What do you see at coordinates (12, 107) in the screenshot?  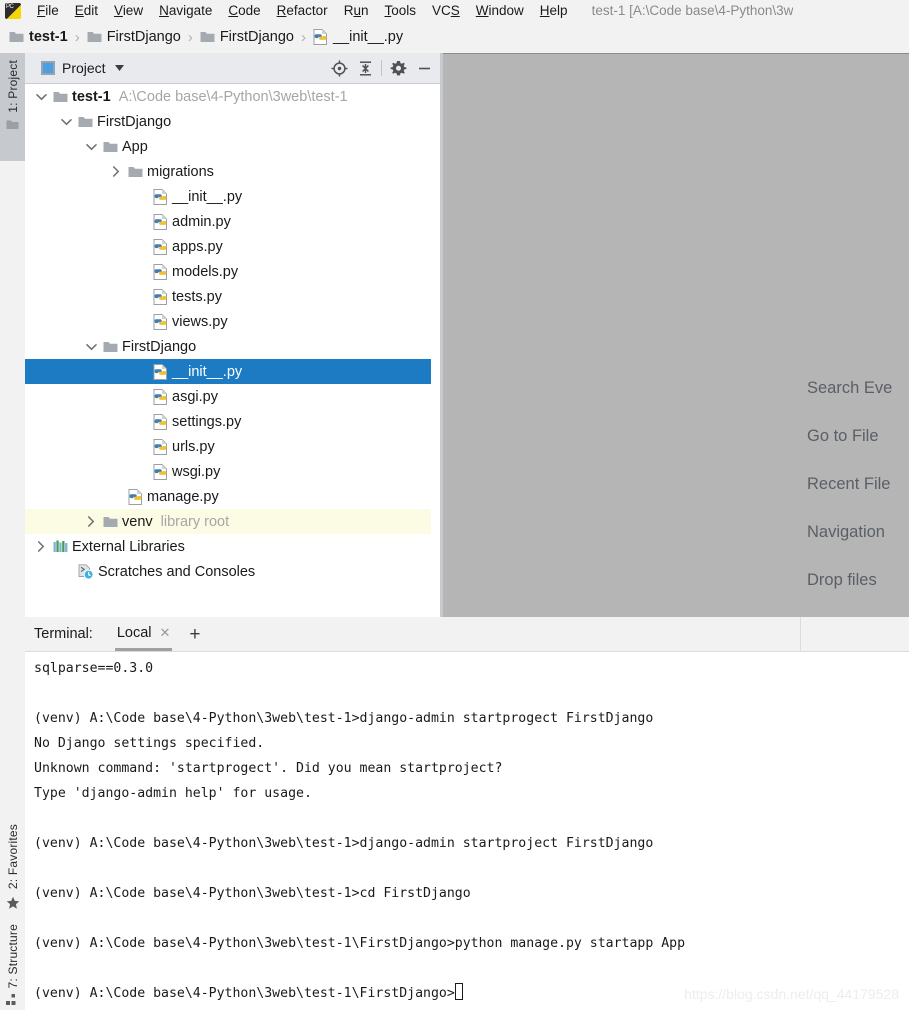 I see `sidebar-item-project: 1: Project` at bounding box center [12, 107].